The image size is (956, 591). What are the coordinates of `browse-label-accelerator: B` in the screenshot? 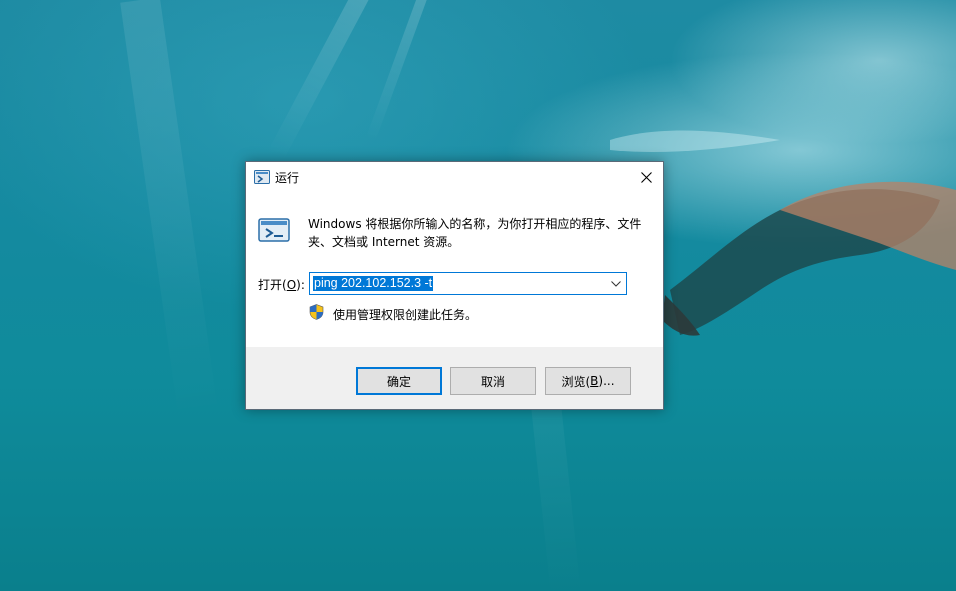 It's located at (594, 381).